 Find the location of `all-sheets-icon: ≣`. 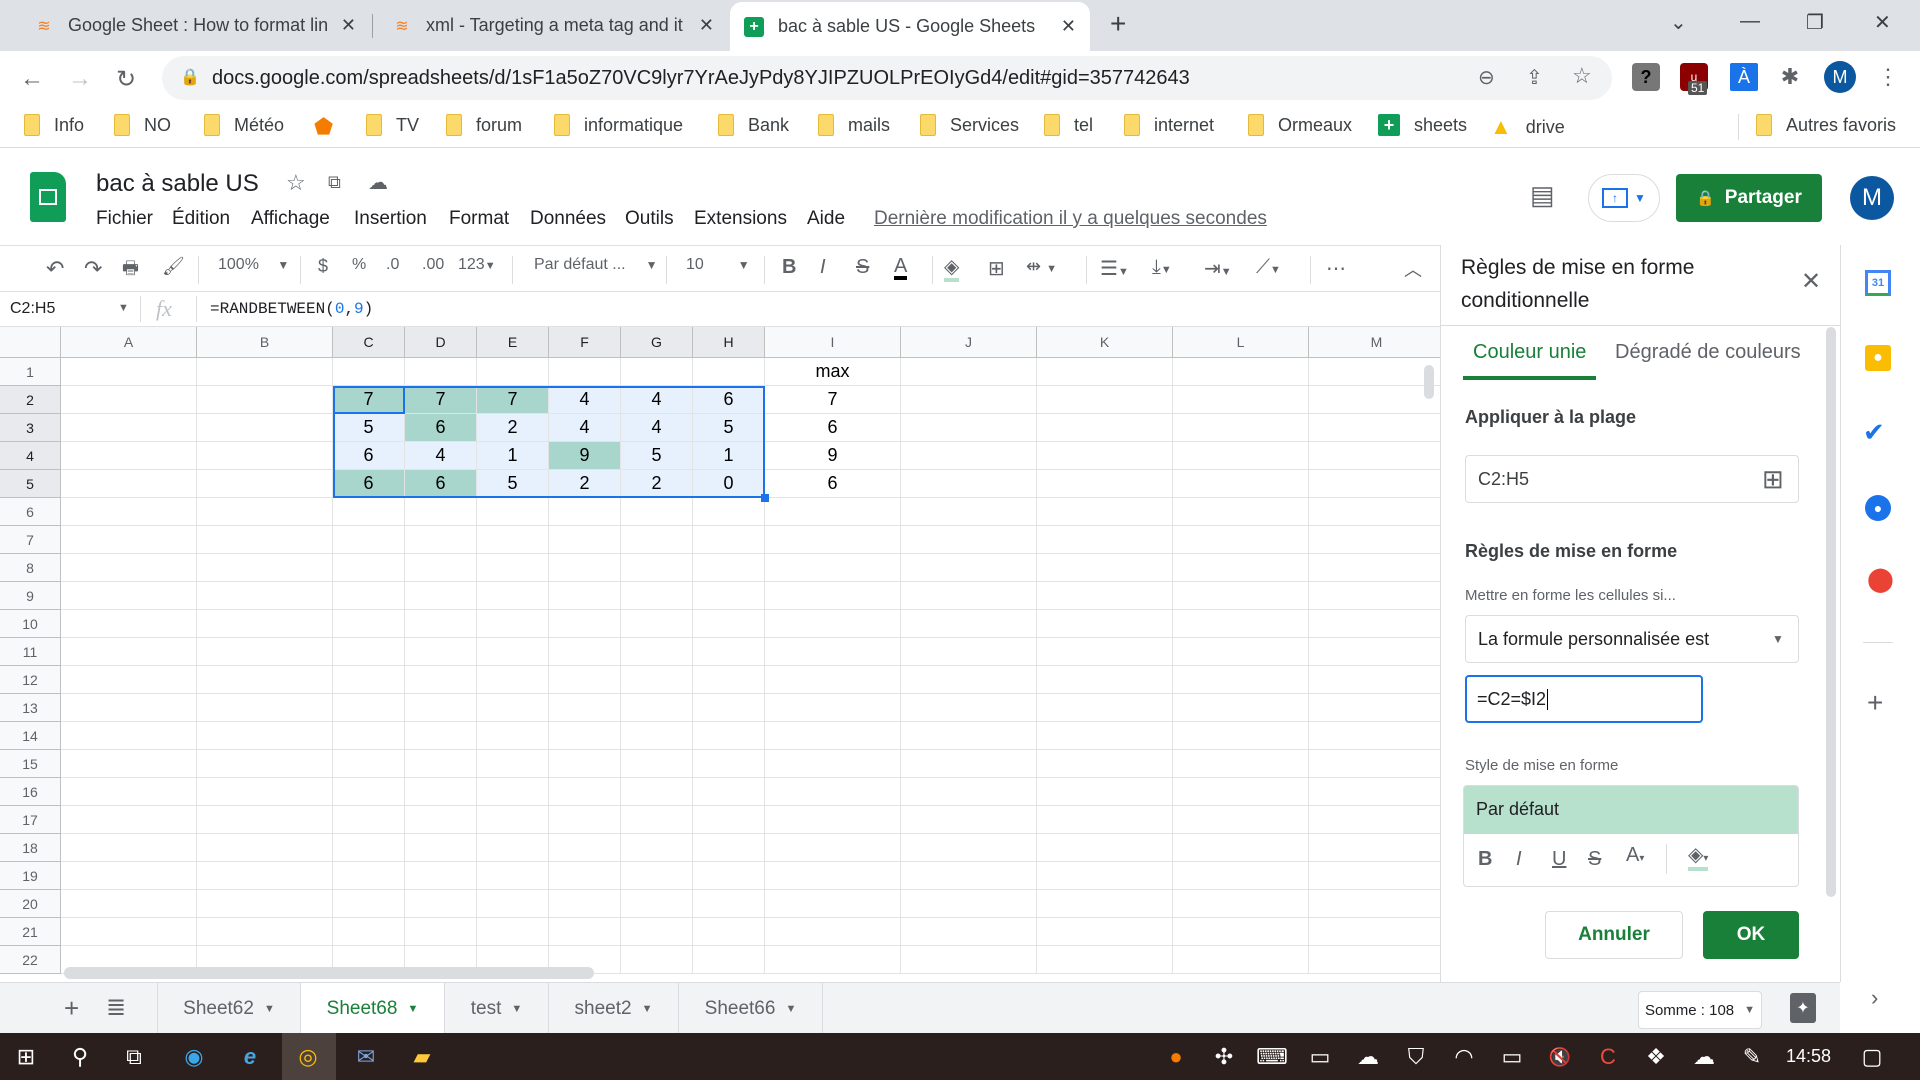

all-sheets-icon: ≣ is located at coordinates (116, 1007).